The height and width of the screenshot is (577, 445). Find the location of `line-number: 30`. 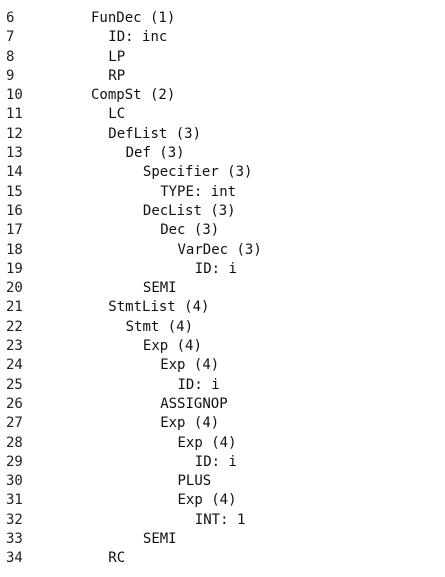

line-number: 30 is located at coordinates (14, 481).